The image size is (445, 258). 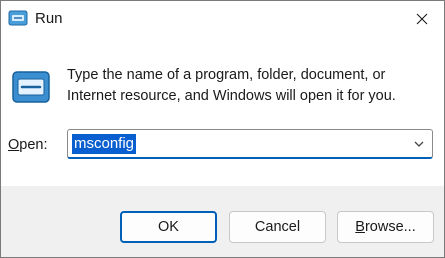 What do you see at coordinates (360, 227) in the screenshot?
I see `browse-mnemonic: B` at bounding box center [360, 227].